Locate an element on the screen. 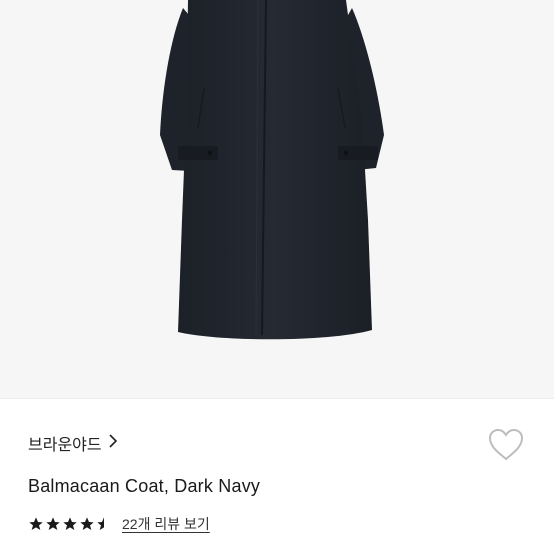 The width and height of the screenshot is (554, 554). brand-link: 브라운야드 is located at coordinates (73, 443).